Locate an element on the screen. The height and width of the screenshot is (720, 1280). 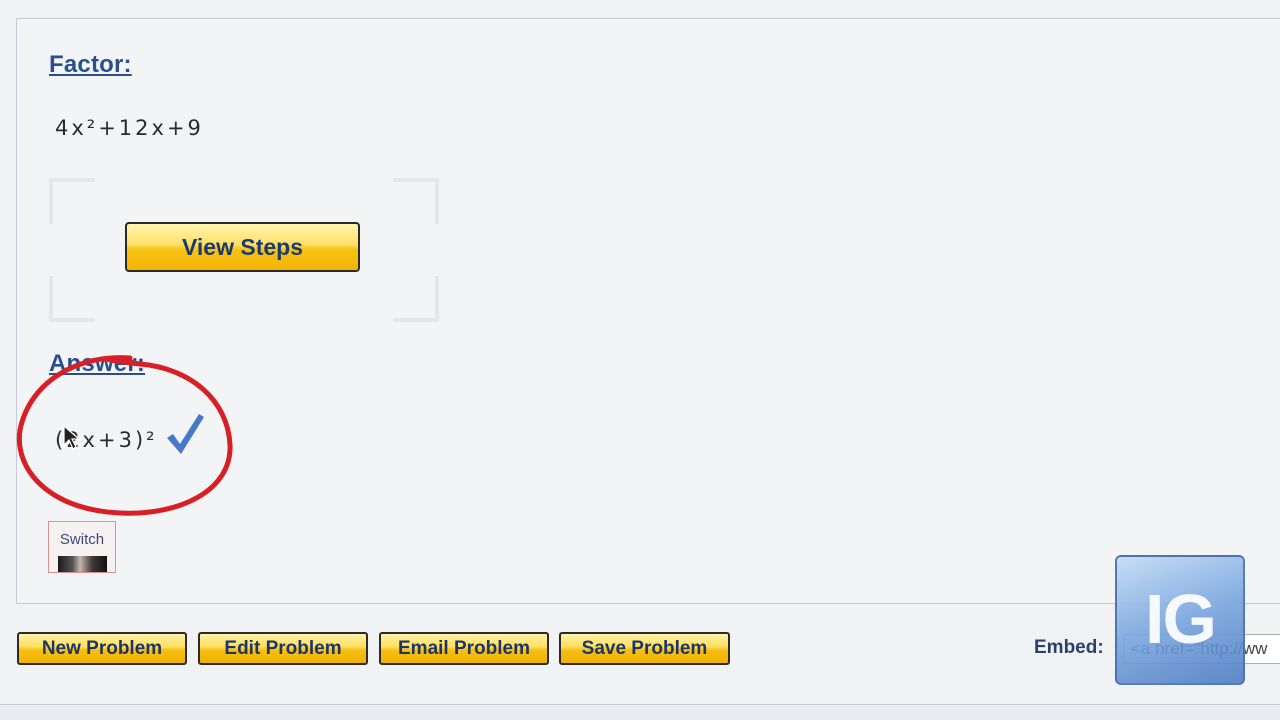
frame-corner-bottom-left is located at coordinates (72, 299).